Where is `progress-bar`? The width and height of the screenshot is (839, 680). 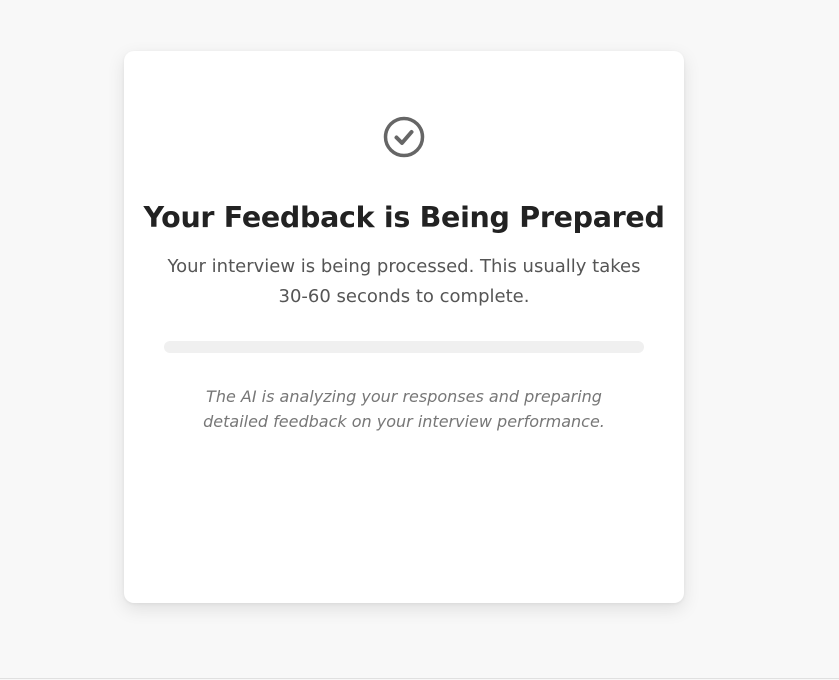
progress-bar is located at coordinates (404, 347).